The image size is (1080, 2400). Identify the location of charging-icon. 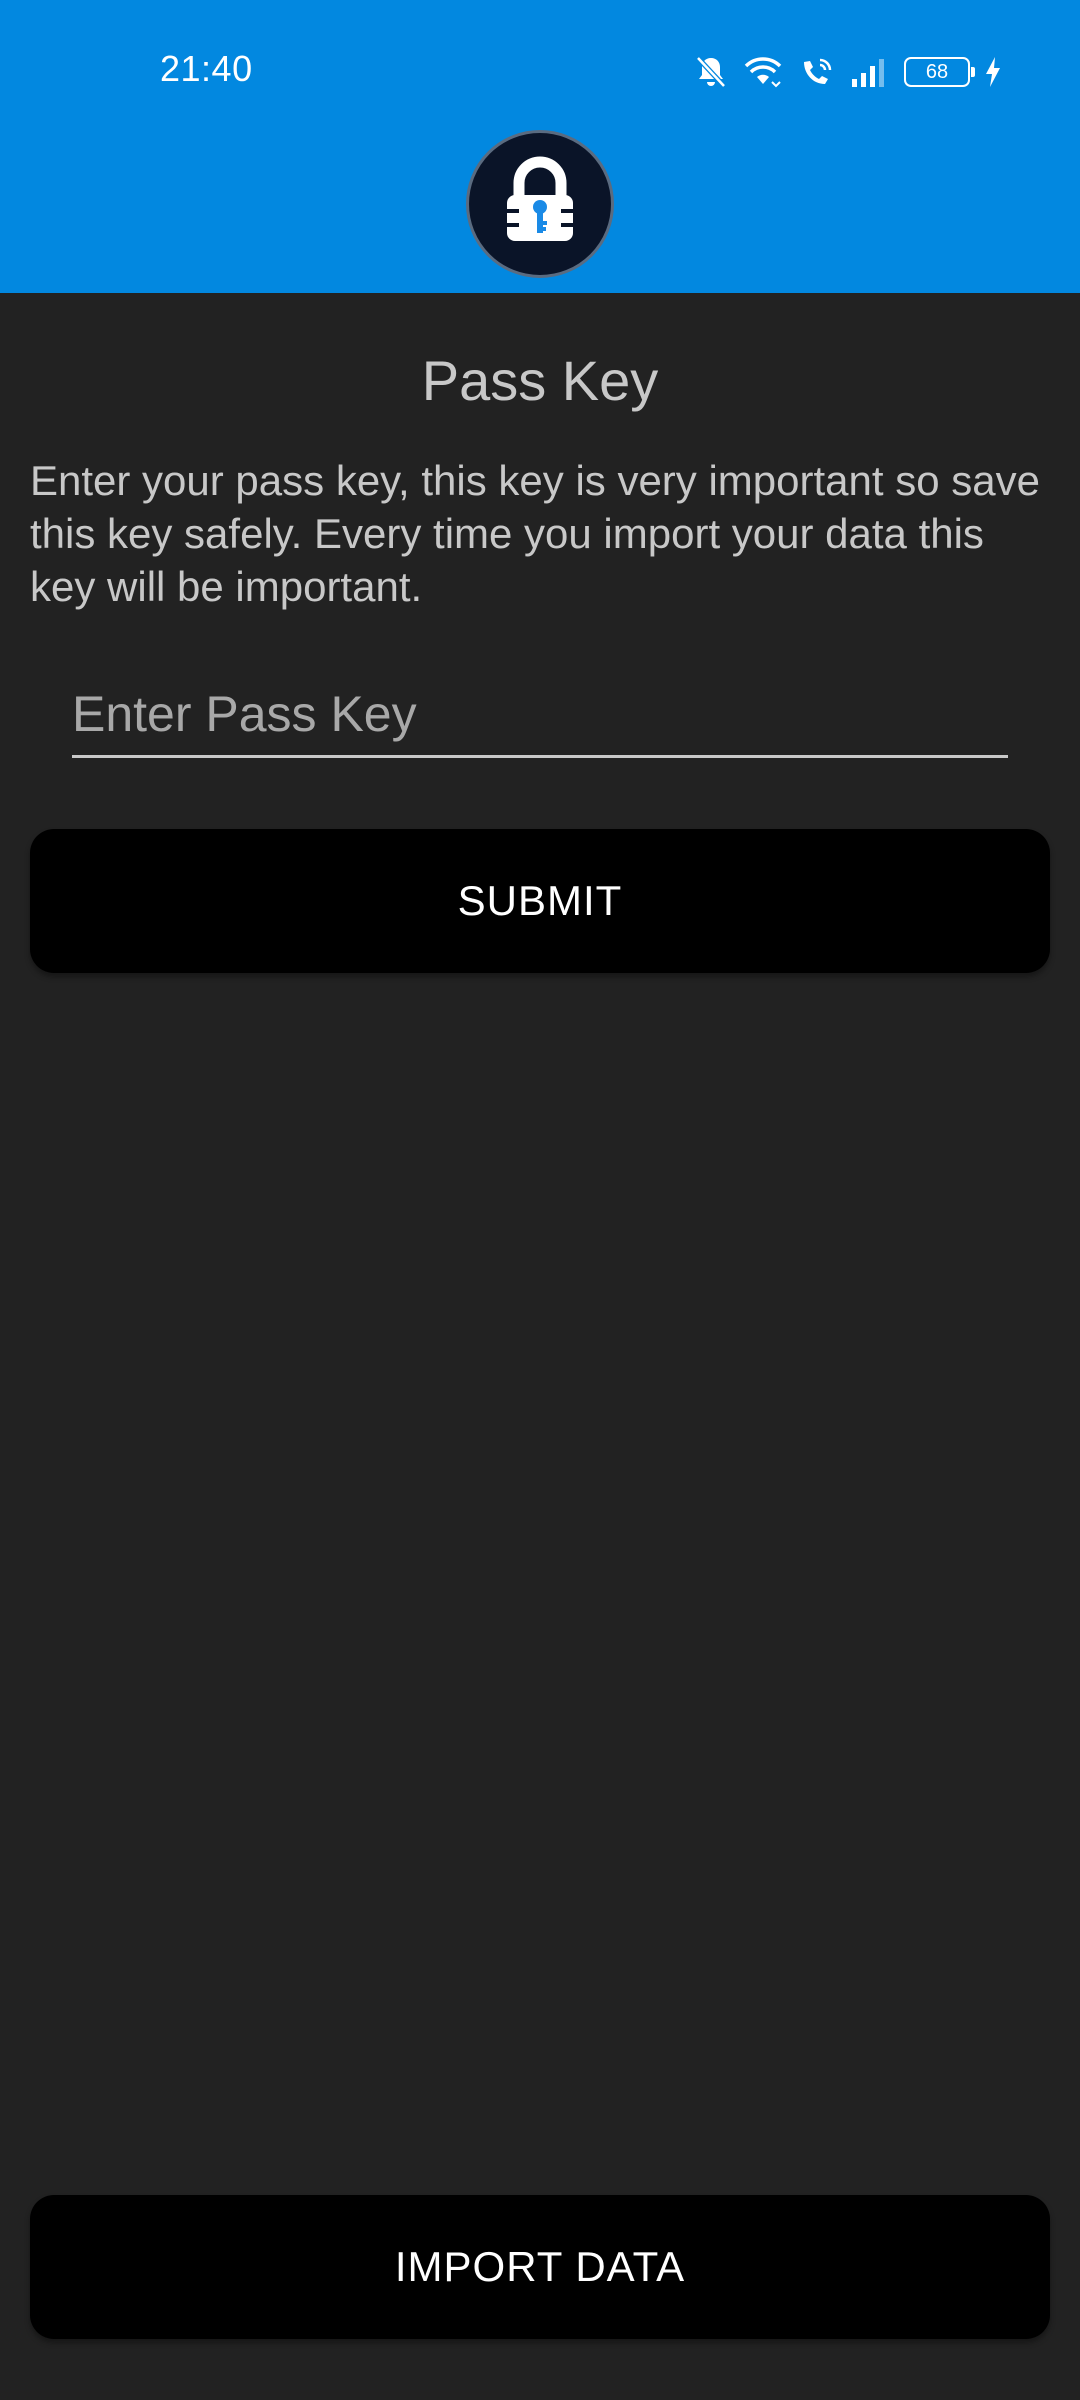
(993, 72).